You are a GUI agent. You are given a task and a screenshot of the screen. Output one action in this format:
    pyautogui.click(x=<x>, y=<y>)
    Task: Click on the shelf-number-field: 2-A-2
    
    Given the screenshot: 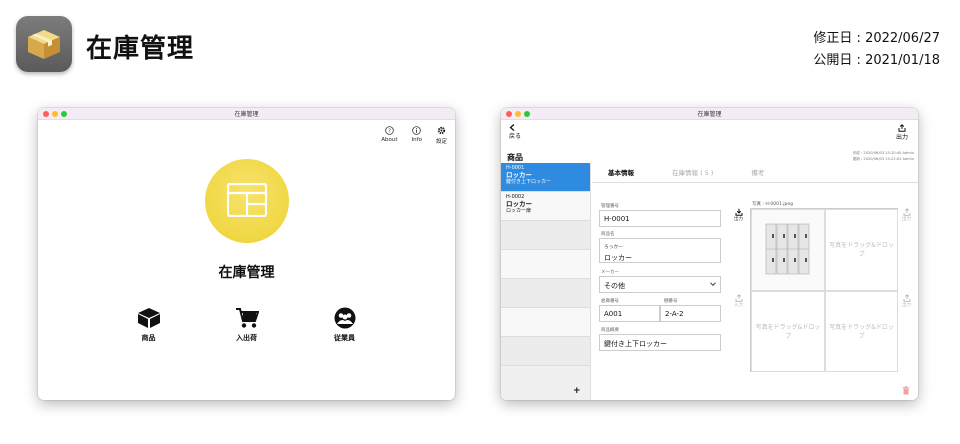 What is the action you would take?
    pyautogui.click(x=690, y=313)
    